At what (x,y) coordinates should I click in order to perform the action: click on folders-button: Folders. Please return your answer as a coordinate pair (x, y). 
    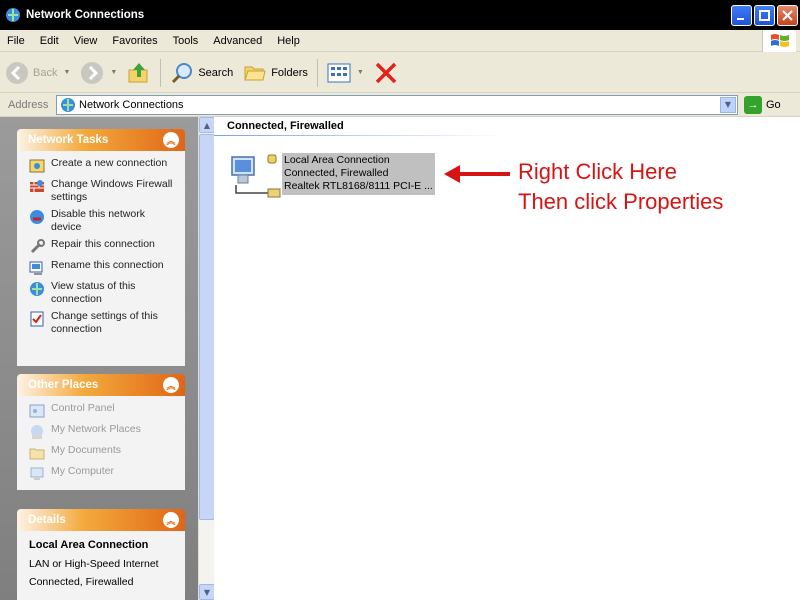
    Looking at the image, I should click on (275, 73).